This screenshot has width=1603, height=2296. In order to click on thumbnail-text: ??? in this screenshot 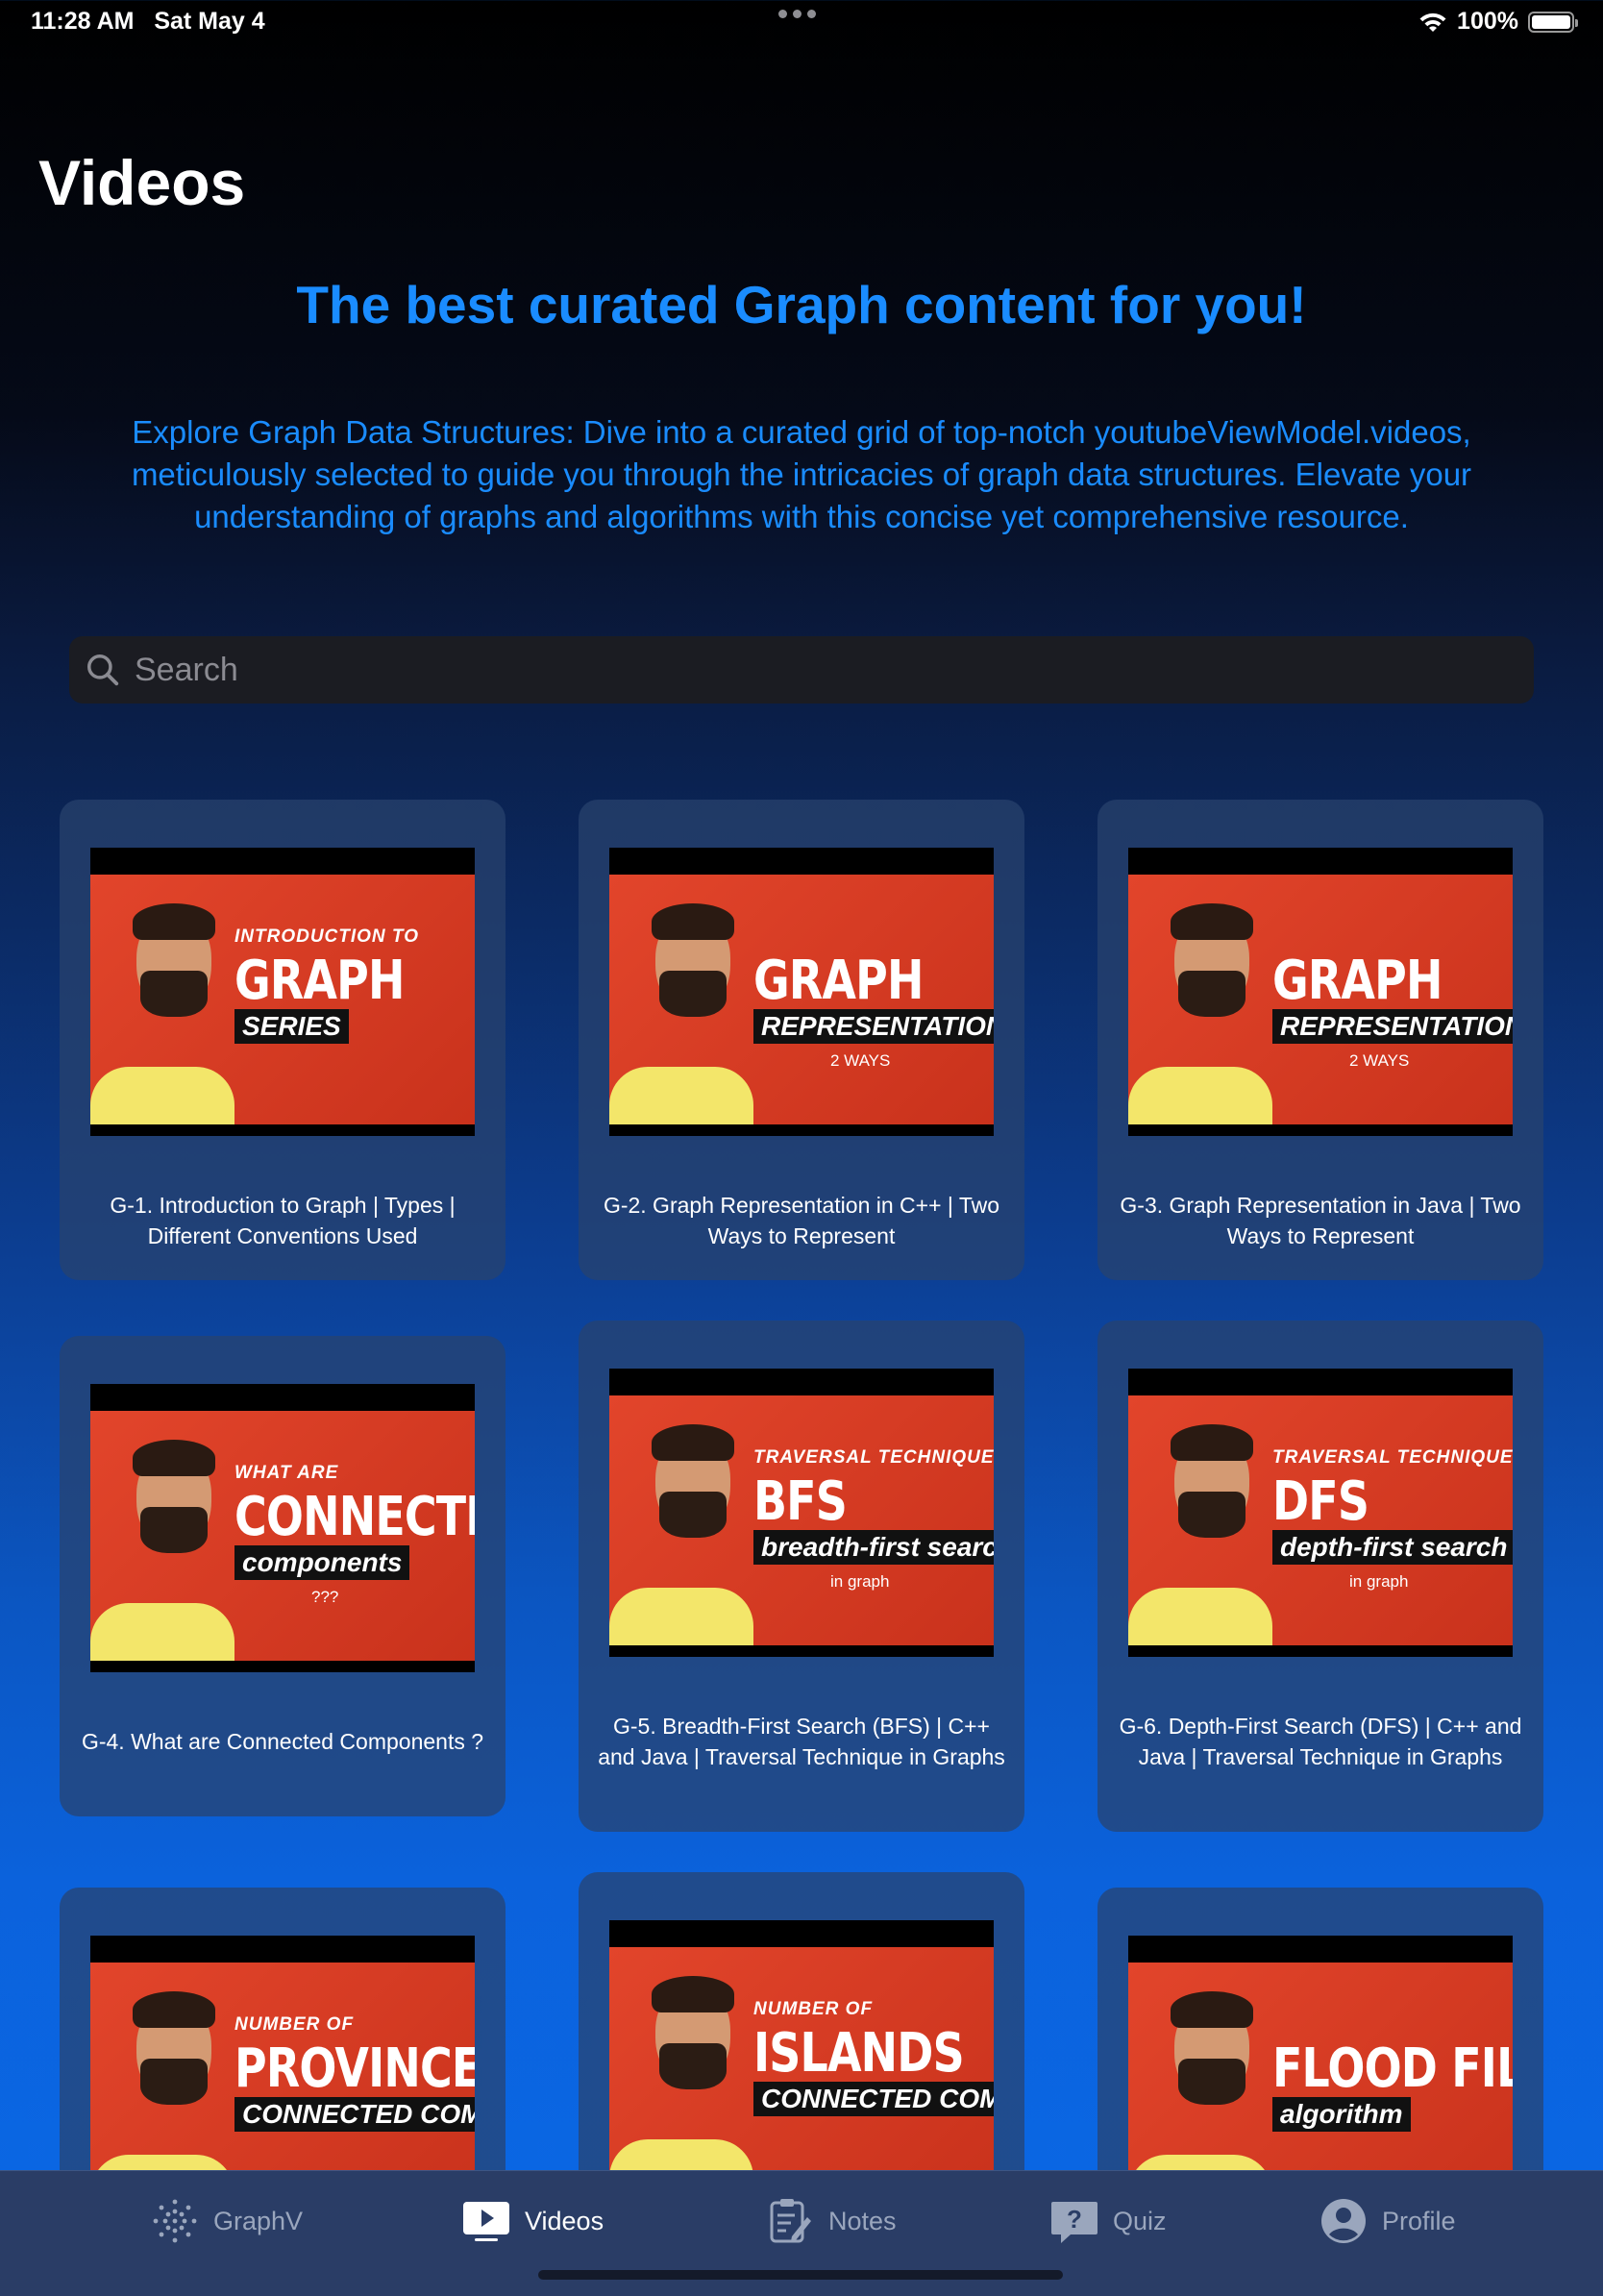, I will do `click(325, 1597)`.